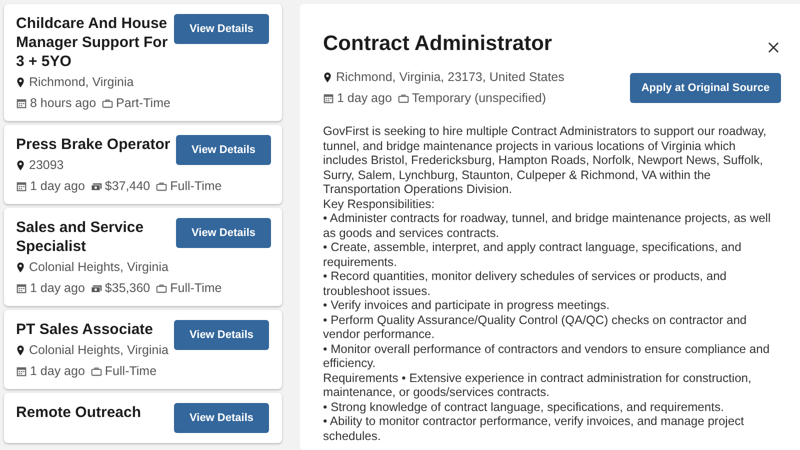 Image resolution: width=800 pixels, height=450 pixels. I want to click on job-title: Press Brake Operator, so click(94, 144).